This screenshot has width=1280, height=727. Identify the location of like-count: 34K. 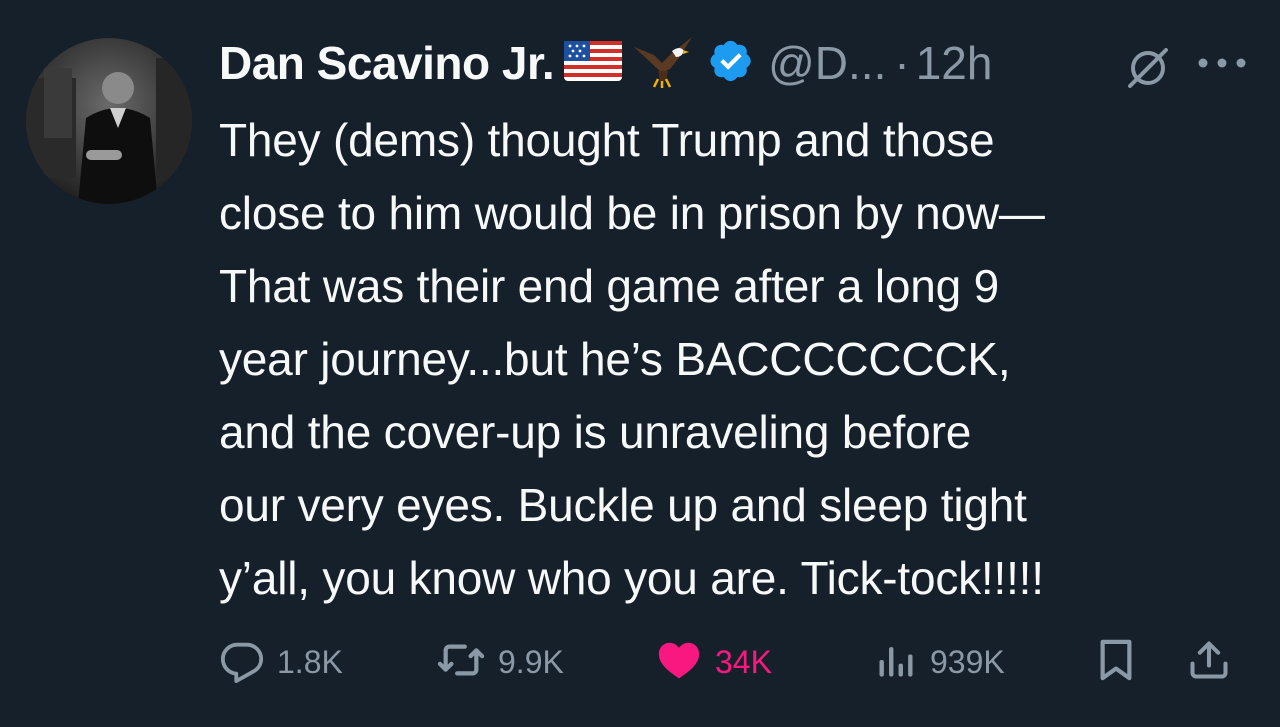
(743, 661).